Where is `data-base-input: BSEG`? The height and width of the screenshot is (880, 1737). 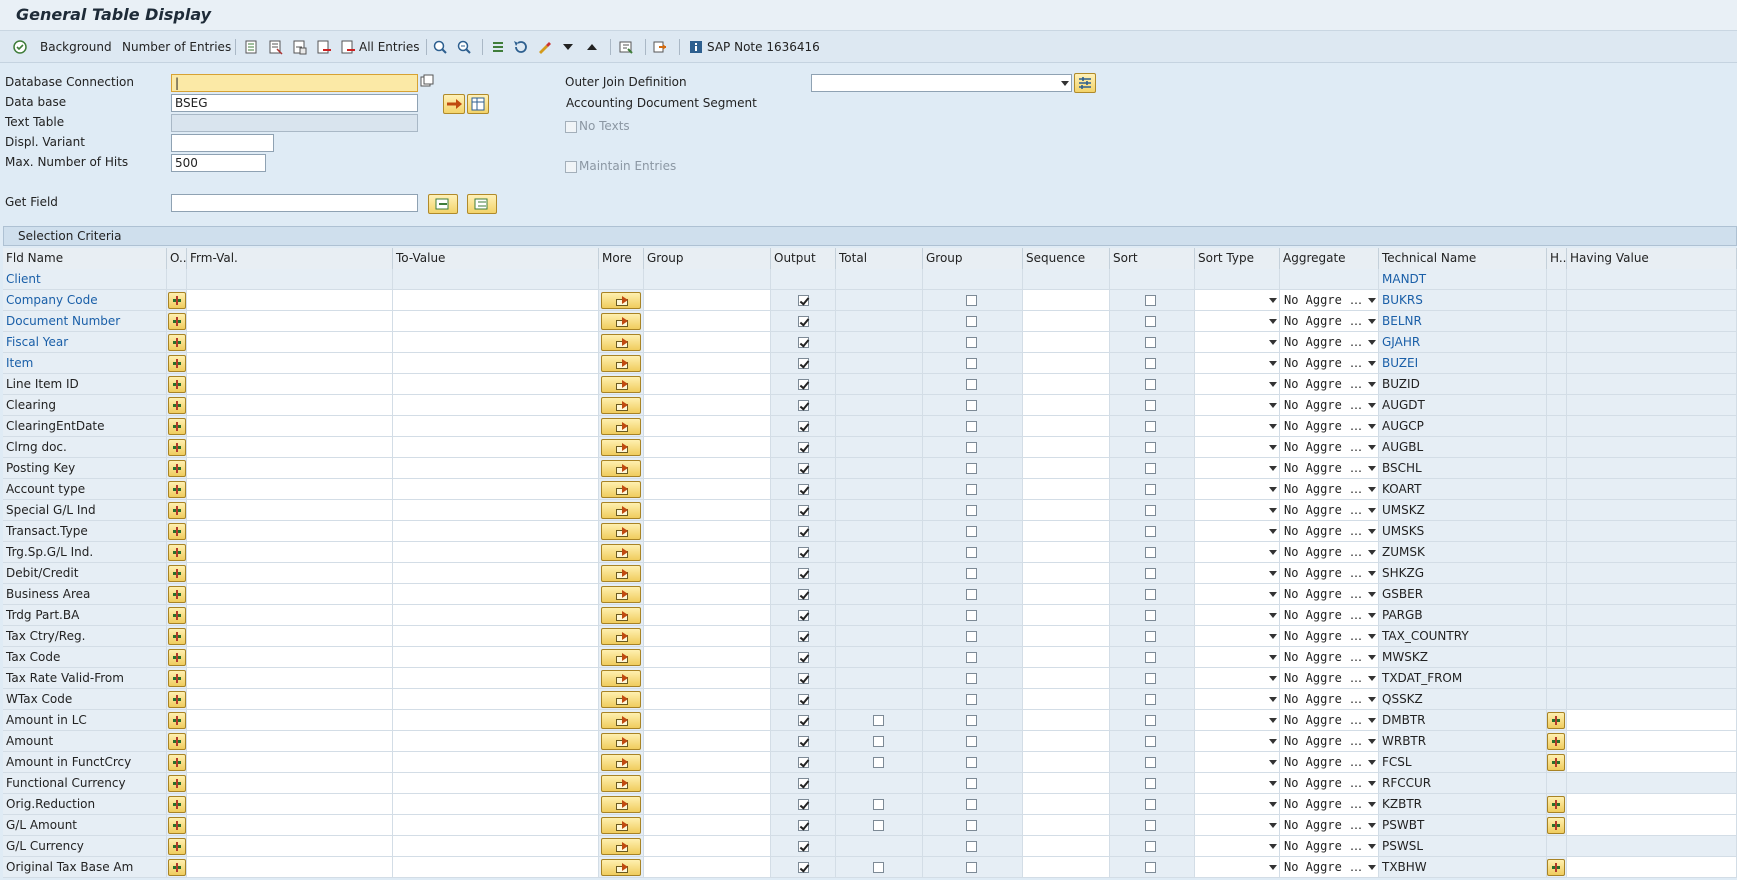 data-base-input: BSEG is located at coordinates (294, 103).